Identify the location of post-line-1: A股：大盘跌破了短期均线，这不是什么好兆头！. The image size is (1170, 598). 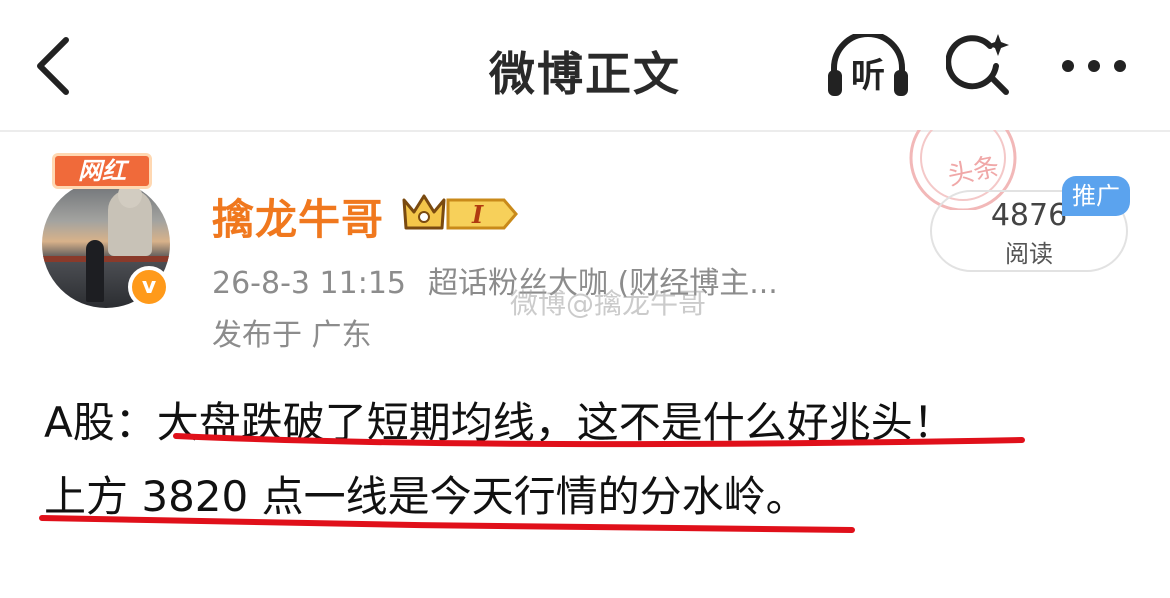
(594, 423).